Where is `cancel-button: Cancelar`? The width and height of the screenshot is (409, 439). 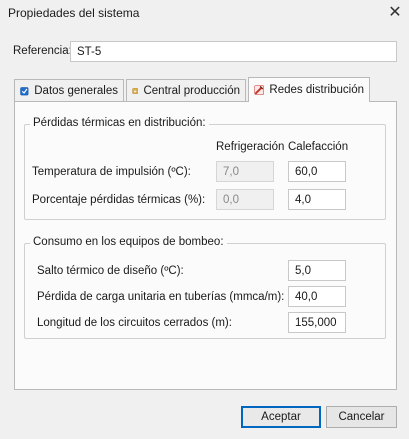 cancel-button: Cancelar is located at coordinates (361, 417).